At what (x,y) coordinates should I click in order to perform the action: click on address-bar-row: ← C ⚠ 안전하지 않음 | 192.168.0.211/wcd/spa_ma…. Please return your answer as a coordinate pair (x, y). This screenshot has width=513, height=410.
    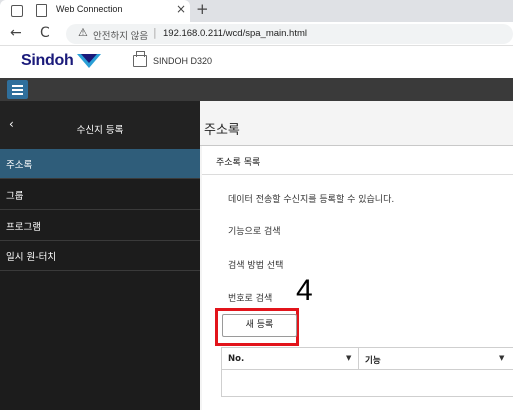
    Looking at the image, I should click on (256, 34).